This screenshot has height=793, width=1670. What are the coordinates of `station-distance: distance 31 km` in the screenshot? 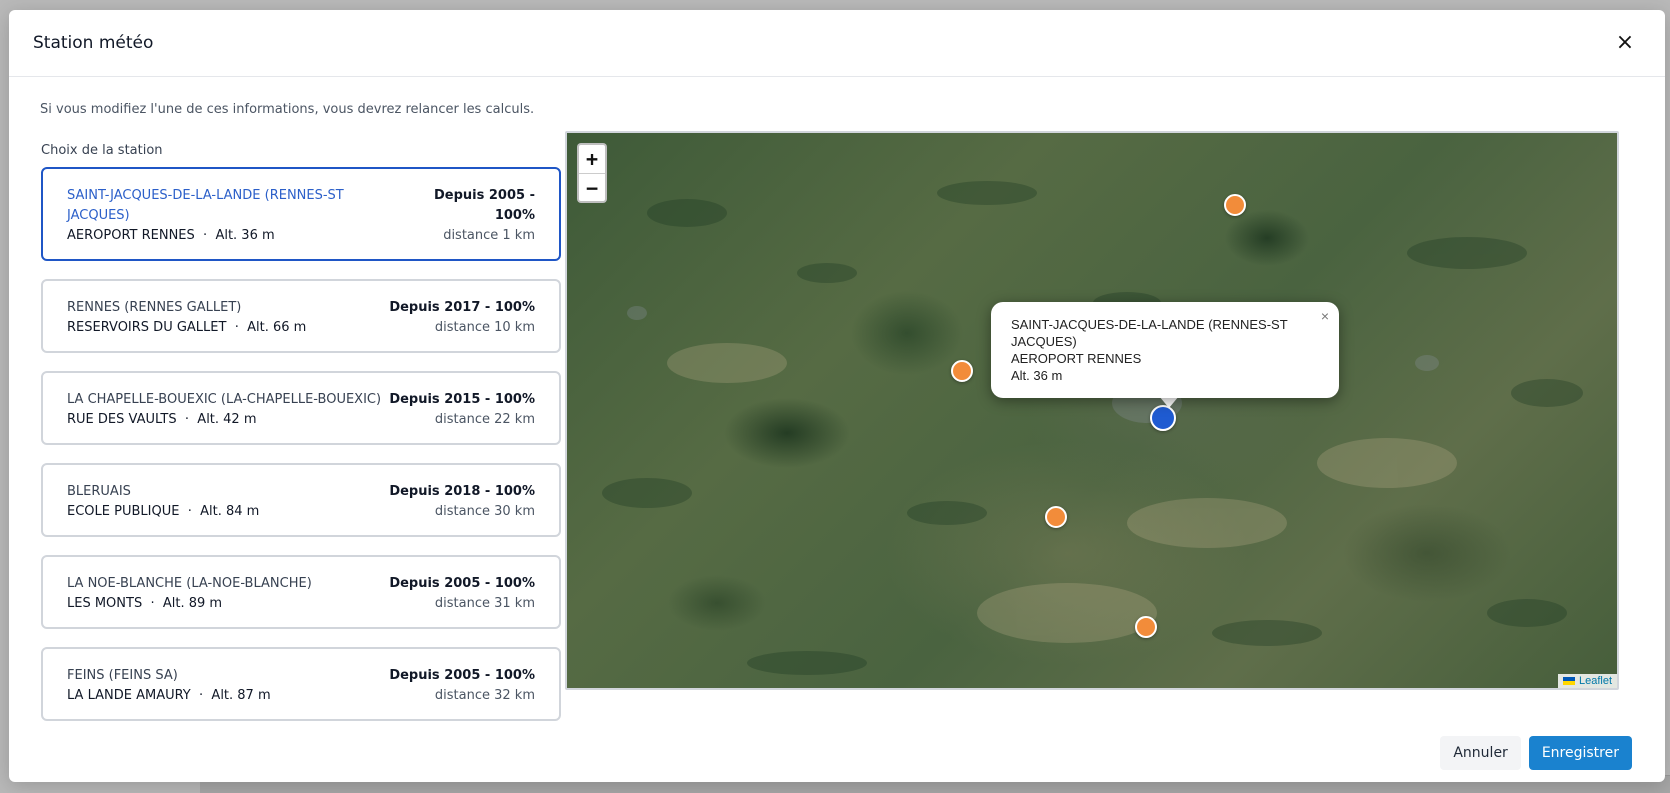 It's located at (484, 603).